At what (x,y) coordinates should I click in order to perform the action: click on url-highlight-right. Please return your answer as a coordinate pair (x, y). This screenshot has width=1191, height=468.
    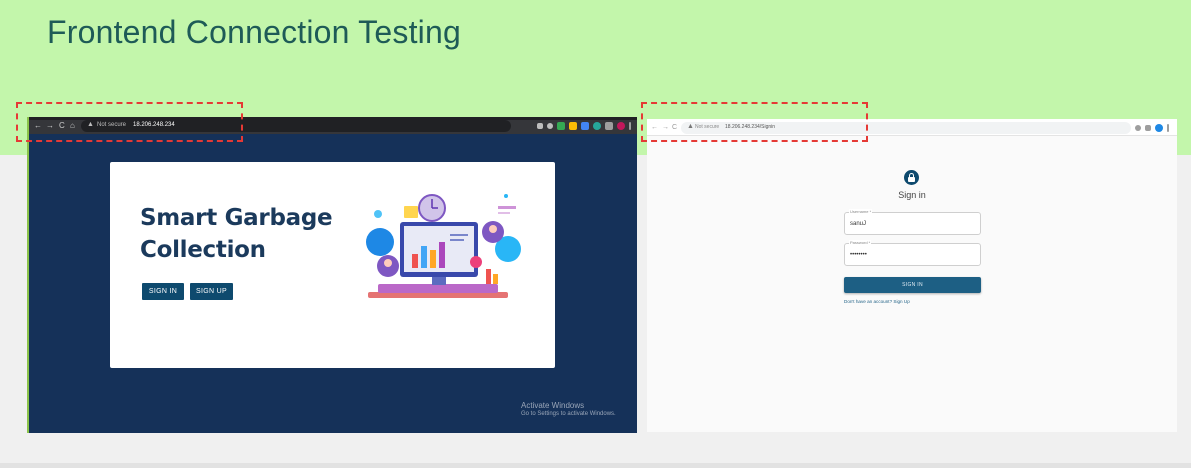
    Looking at the image, I should click on (754, 122).